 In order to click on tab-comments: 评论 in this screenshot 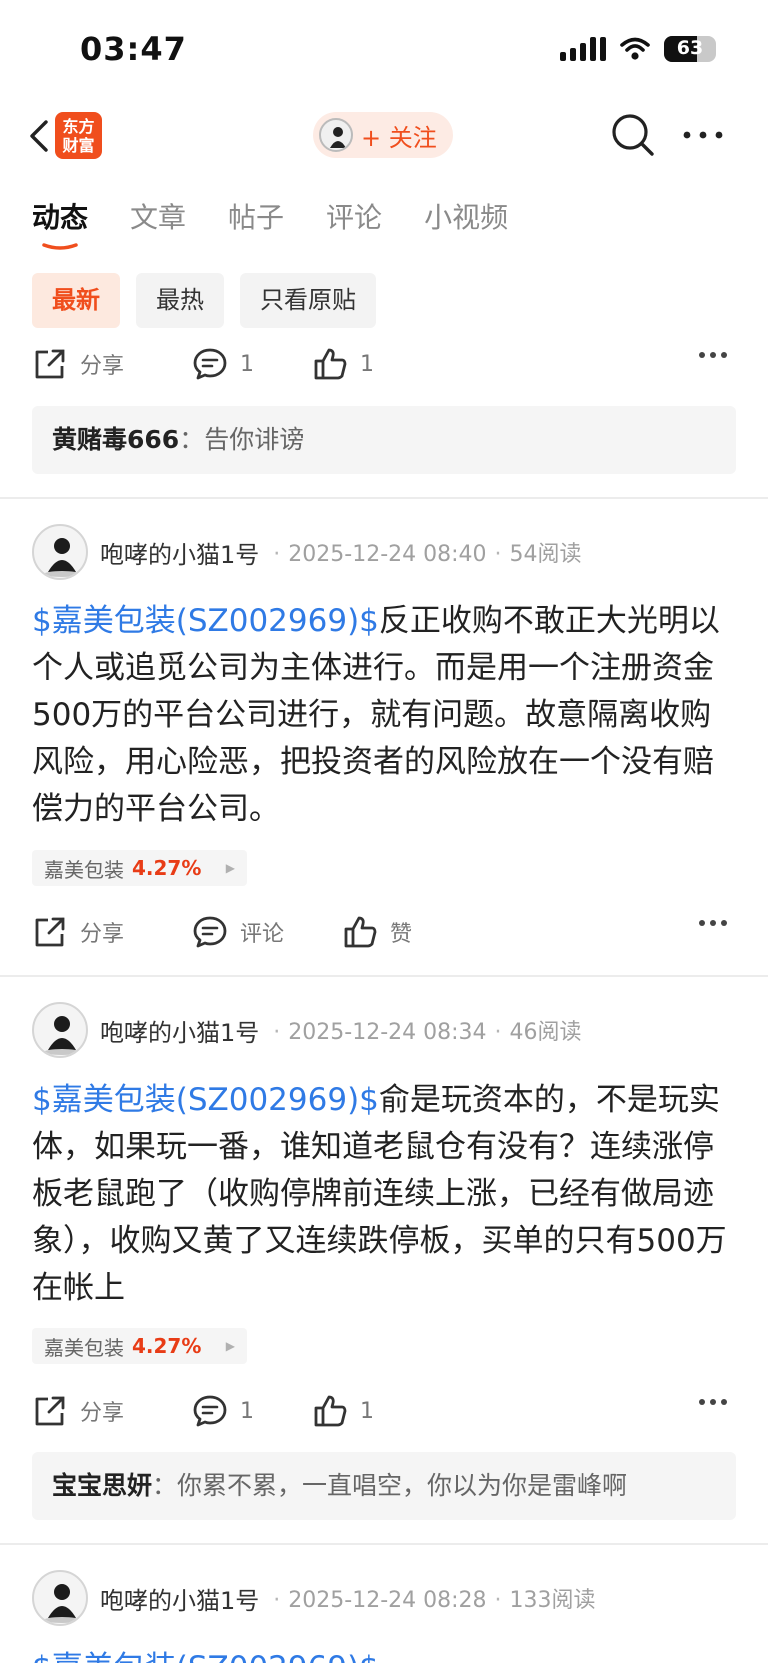, I will do `click(354, 216)`.